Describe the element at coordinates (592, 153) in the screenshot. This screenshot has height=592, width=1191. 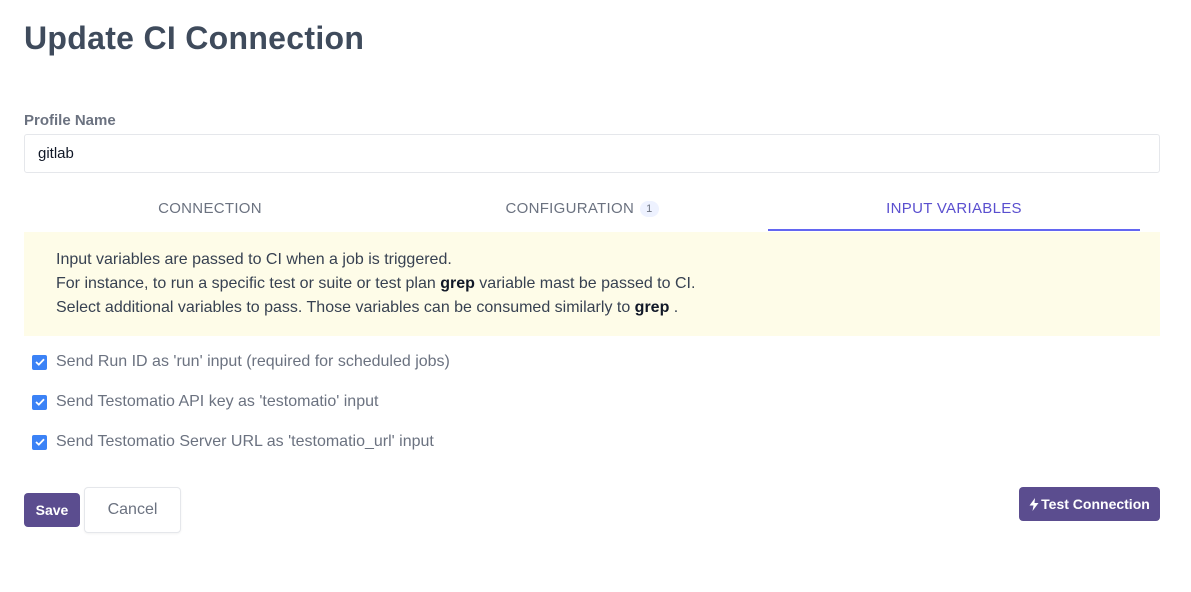
I see `profile-name-input` at that location.